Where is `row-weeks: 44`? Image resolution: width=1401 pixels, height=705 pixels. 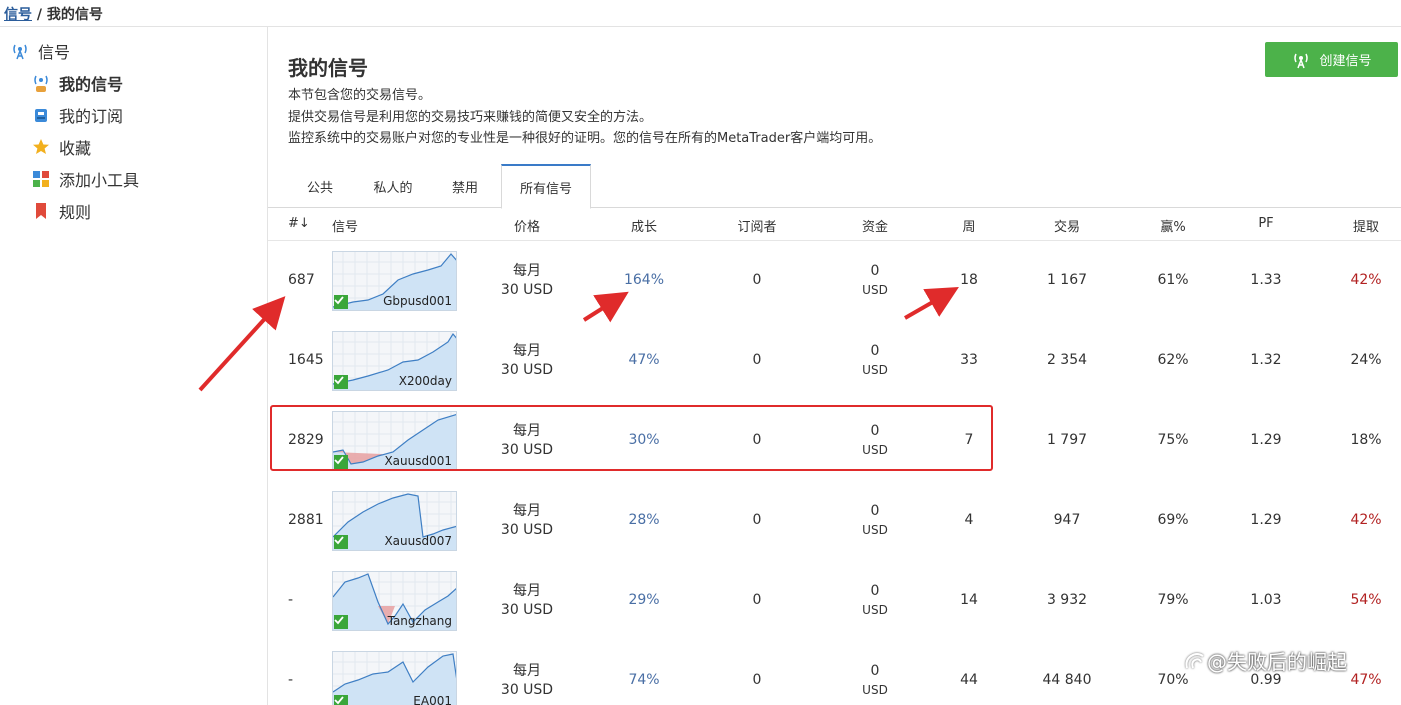
row-weeks: 44 is located at coordinates (969, 680).